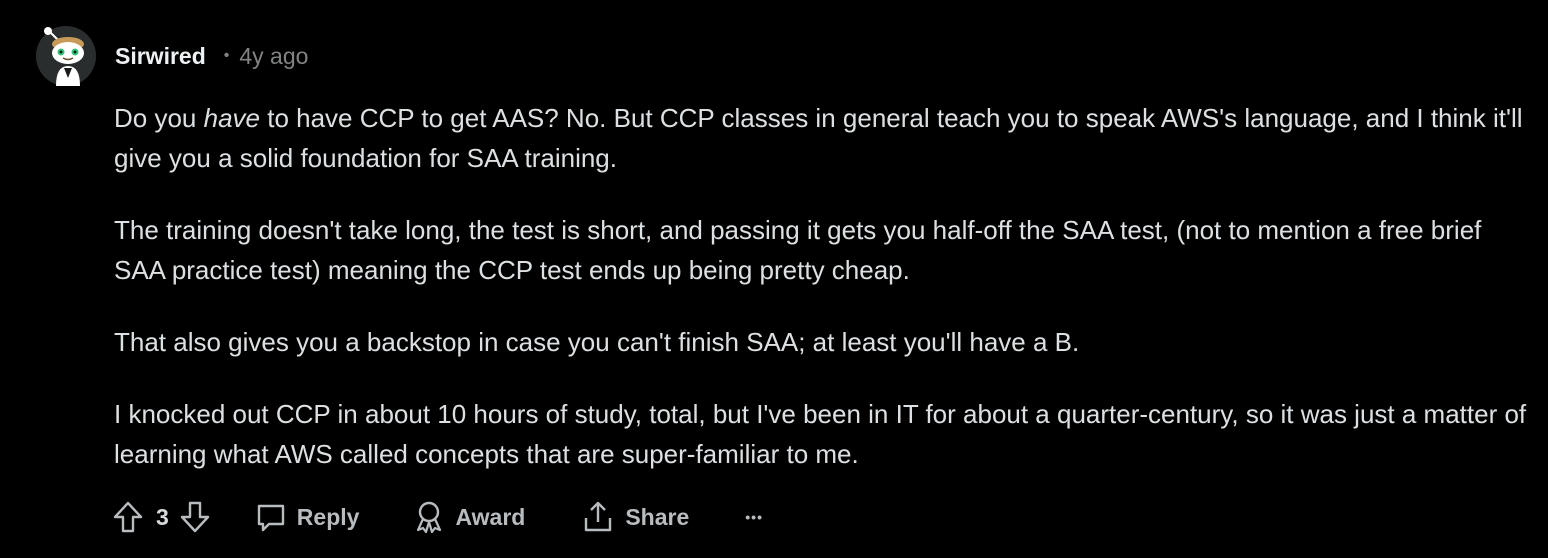 The height and width of the screenshot is (558, 1548). I want to click on timestamp: 4y ago, so click(273, 56).